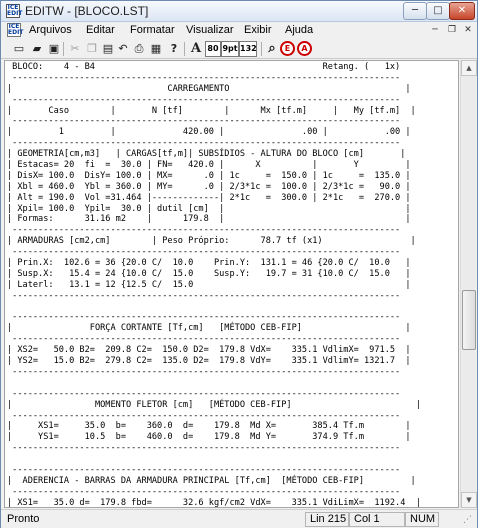  Describe the element at coordinates (272, 49) in the screenshot. I see `find-icon: ⌕` at that location.